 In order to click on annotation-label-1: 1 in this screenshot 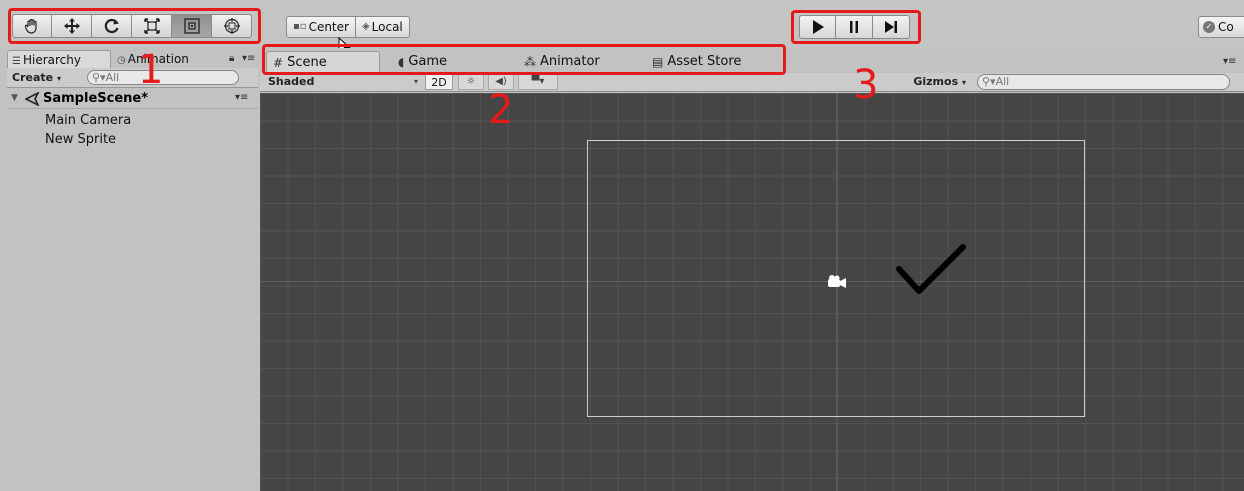, I will do `click(151, 70)`.